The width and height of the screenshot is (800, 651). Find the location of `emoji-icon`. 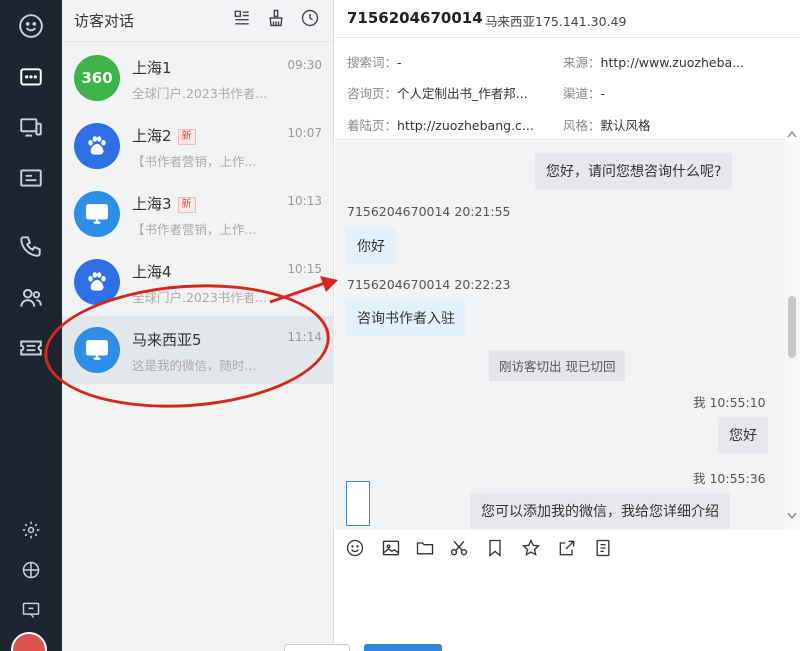

emoji-icon is located at coordinates (356, 549).